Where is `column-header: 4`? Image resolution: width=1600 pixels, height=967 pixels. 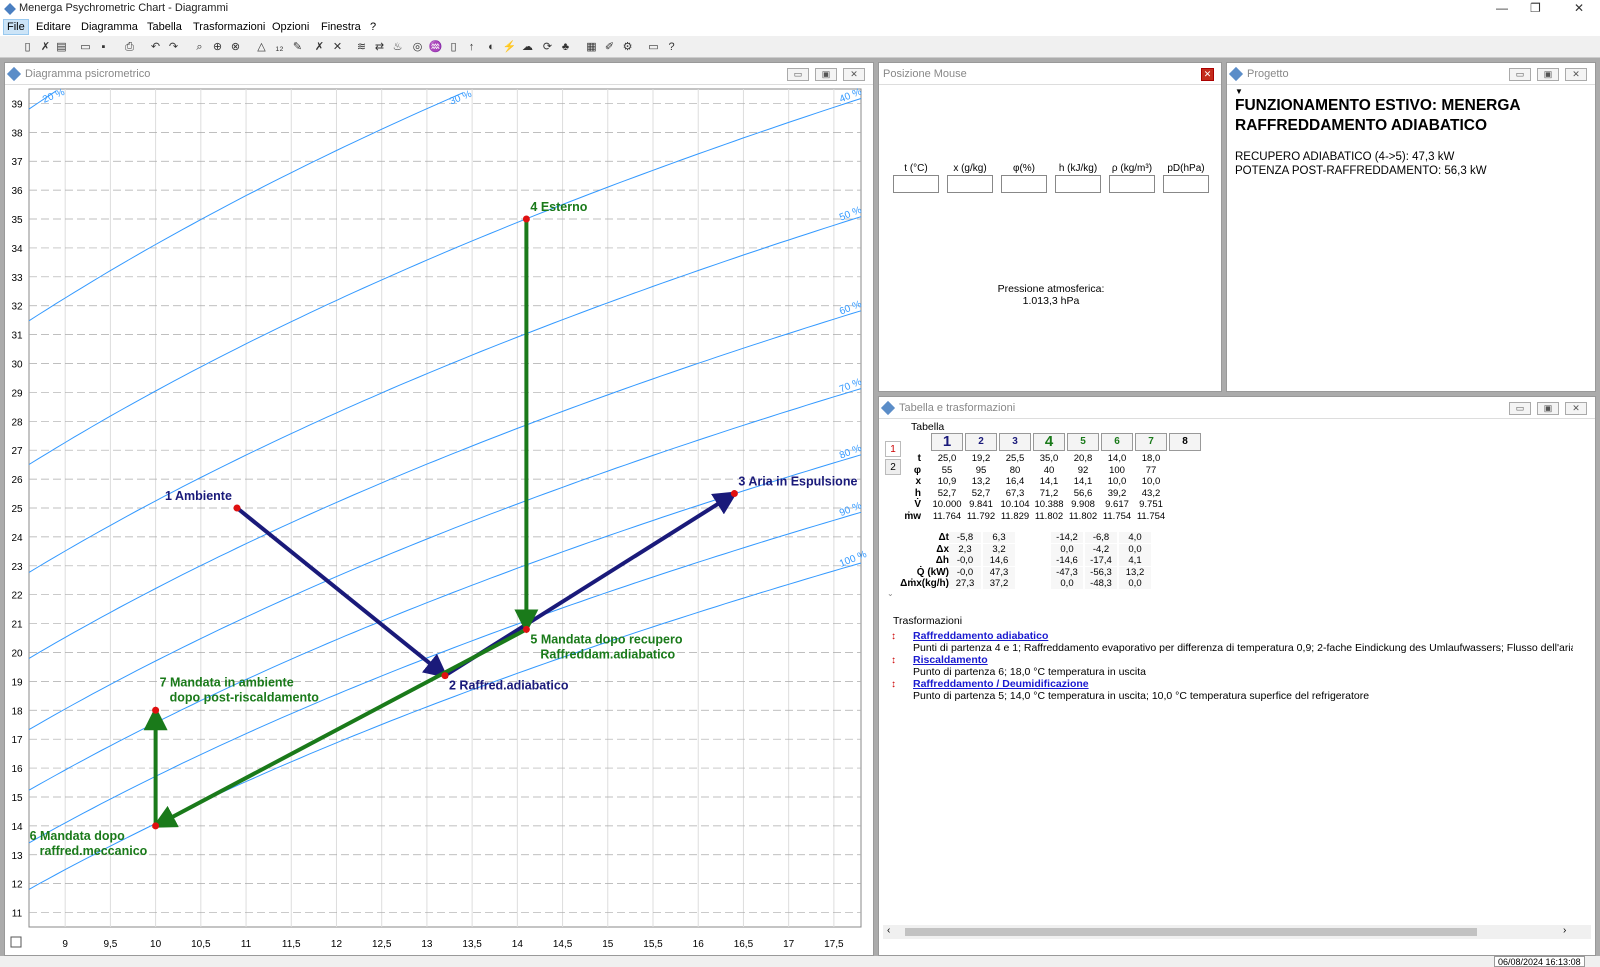
column-header: 4 is located at coordinates (1049, 442).